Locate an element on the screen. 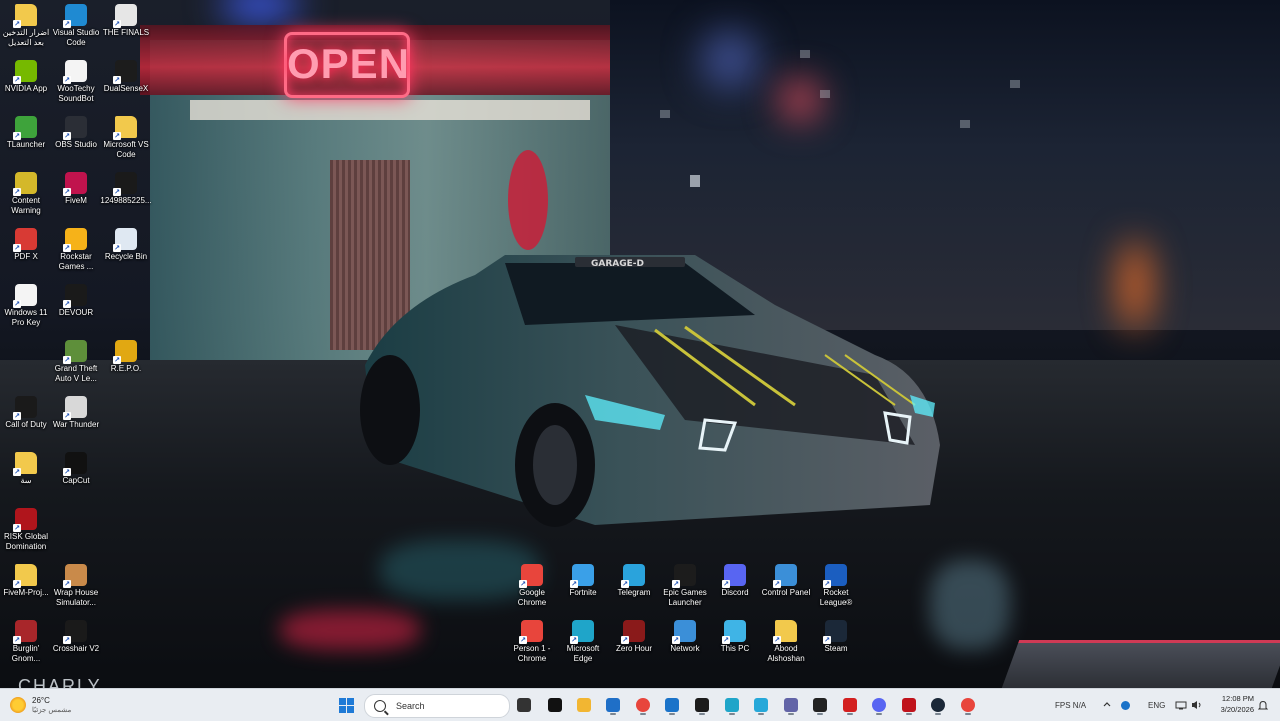  desktop-shortcut: ↗ WooTechy SoundBot is located at coordinates (76, 82).